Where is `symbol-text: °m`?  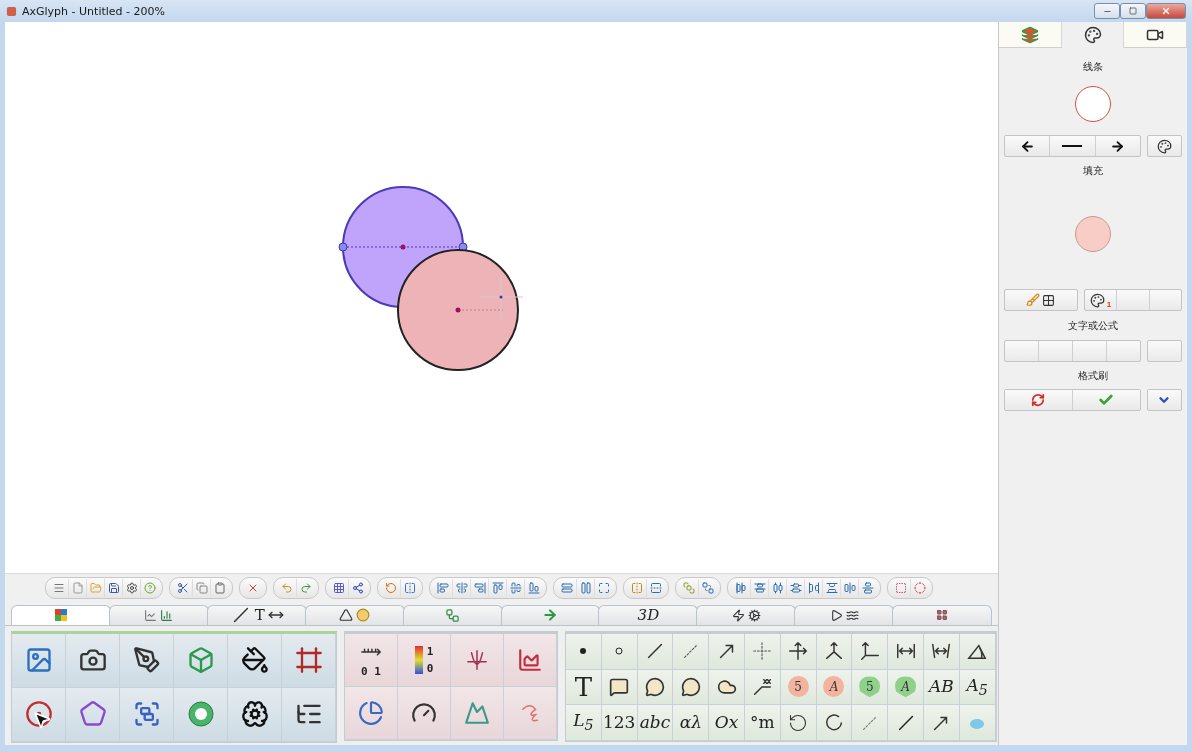
symbol-text: °m is located at coordinates (762, 723).